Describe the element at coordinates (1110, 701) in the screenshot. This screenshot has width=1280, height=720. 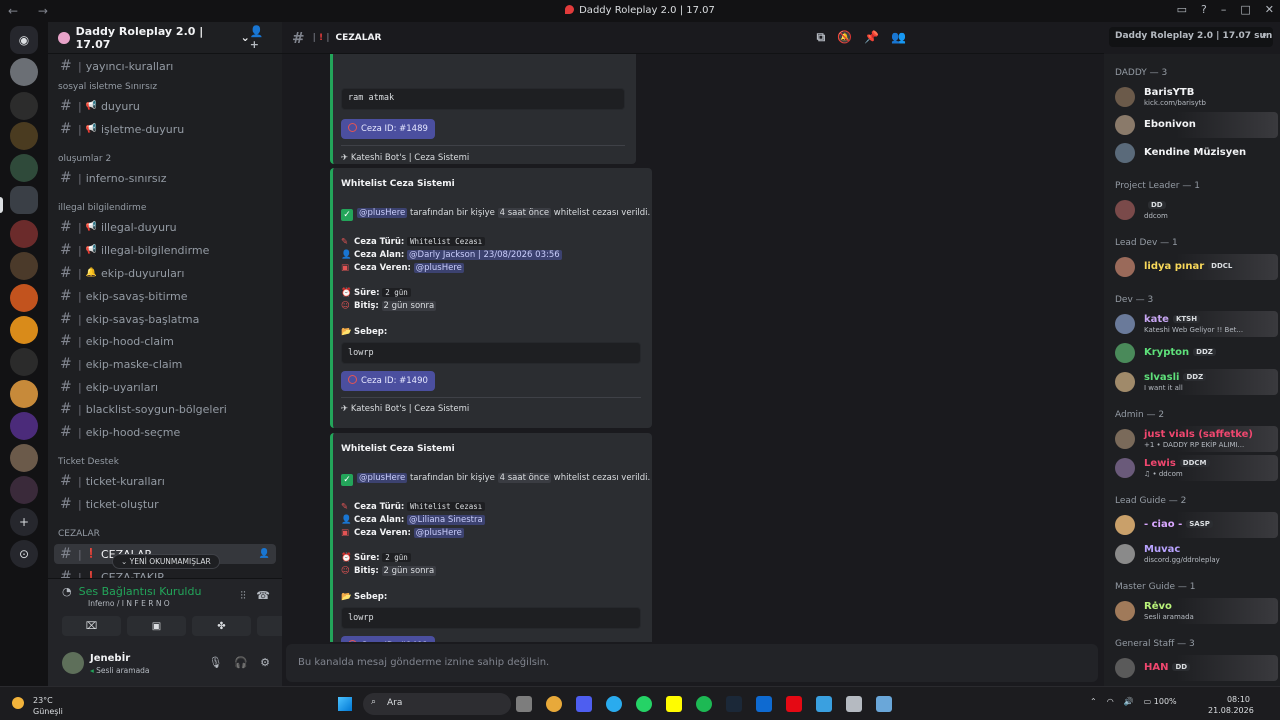
I see `wifi-icon: ◠` at that location.